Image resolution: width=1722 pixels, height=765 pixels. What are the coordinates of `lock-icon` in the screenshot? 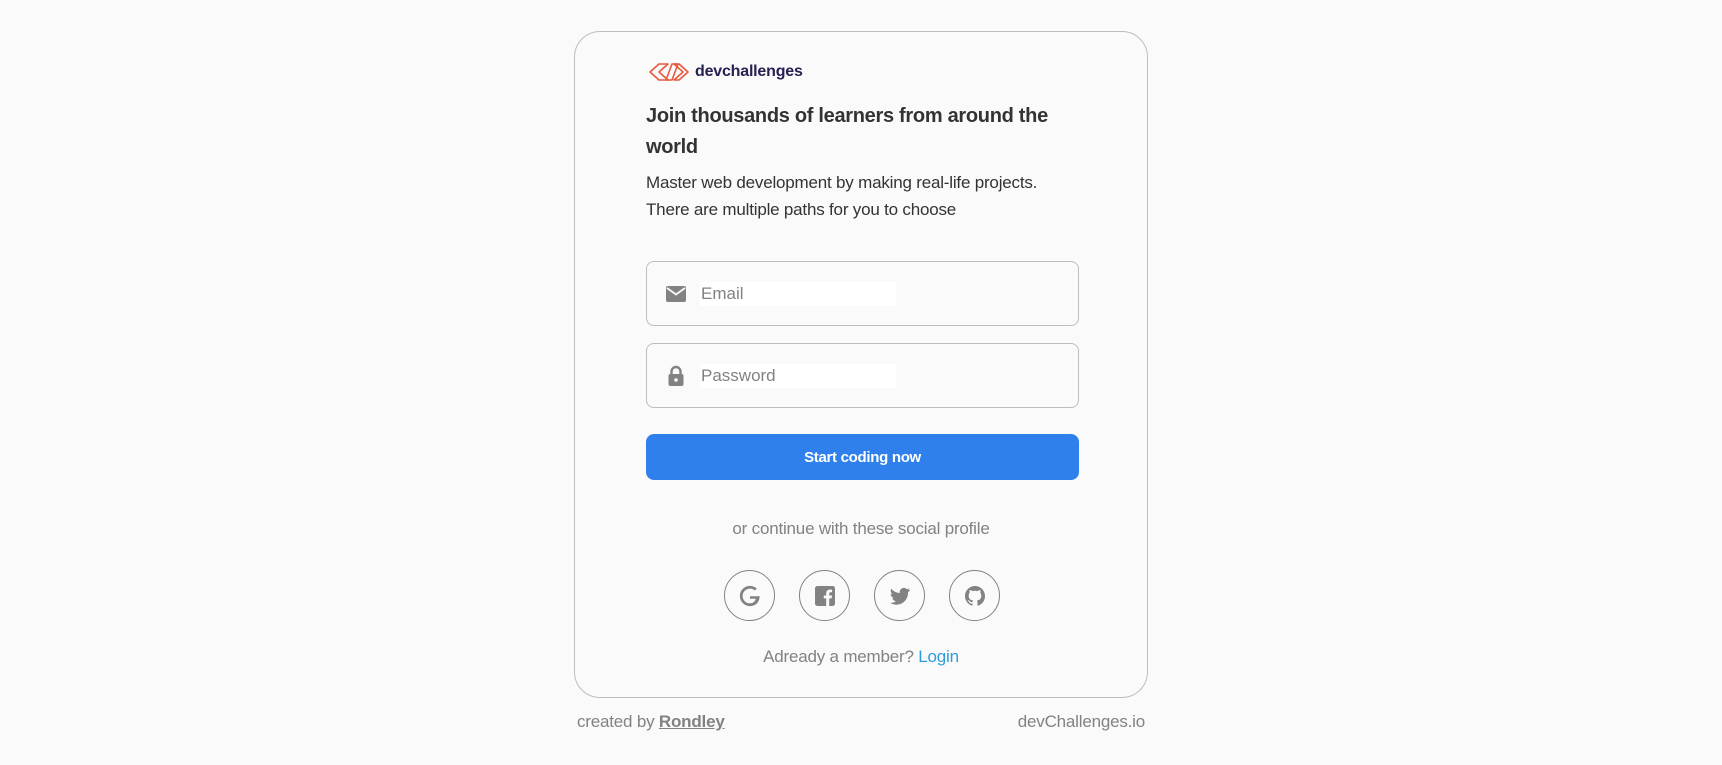 It's located at (676, 376).